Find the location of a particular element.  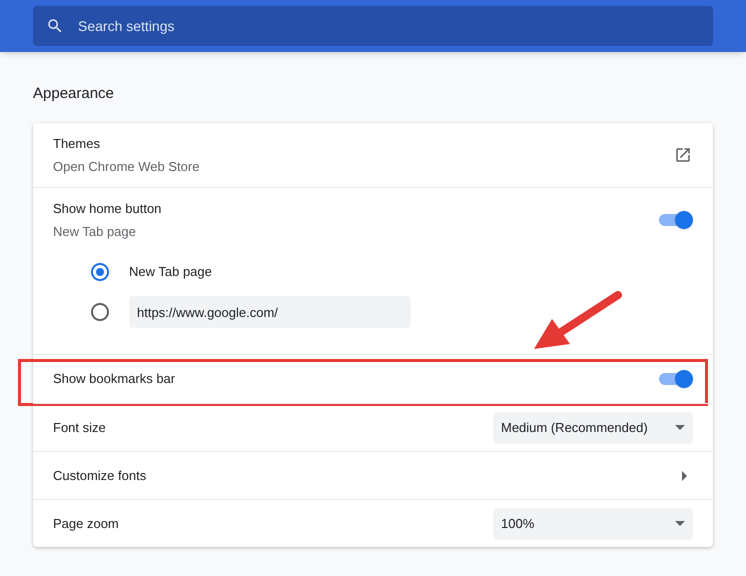

radio-label: New Tab page is located at coordinates (170, 272).